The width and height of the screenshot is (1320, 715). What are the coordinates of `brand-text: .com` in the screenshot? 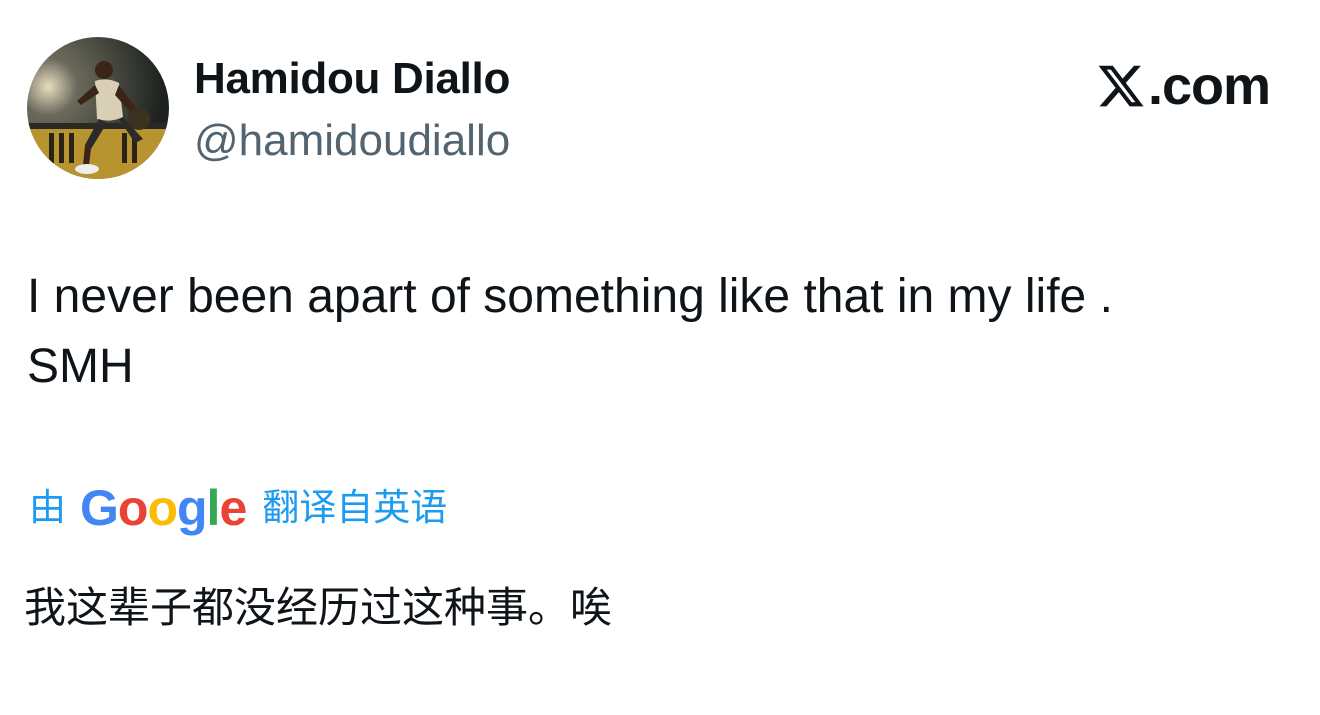 It's located at (1209, 86).